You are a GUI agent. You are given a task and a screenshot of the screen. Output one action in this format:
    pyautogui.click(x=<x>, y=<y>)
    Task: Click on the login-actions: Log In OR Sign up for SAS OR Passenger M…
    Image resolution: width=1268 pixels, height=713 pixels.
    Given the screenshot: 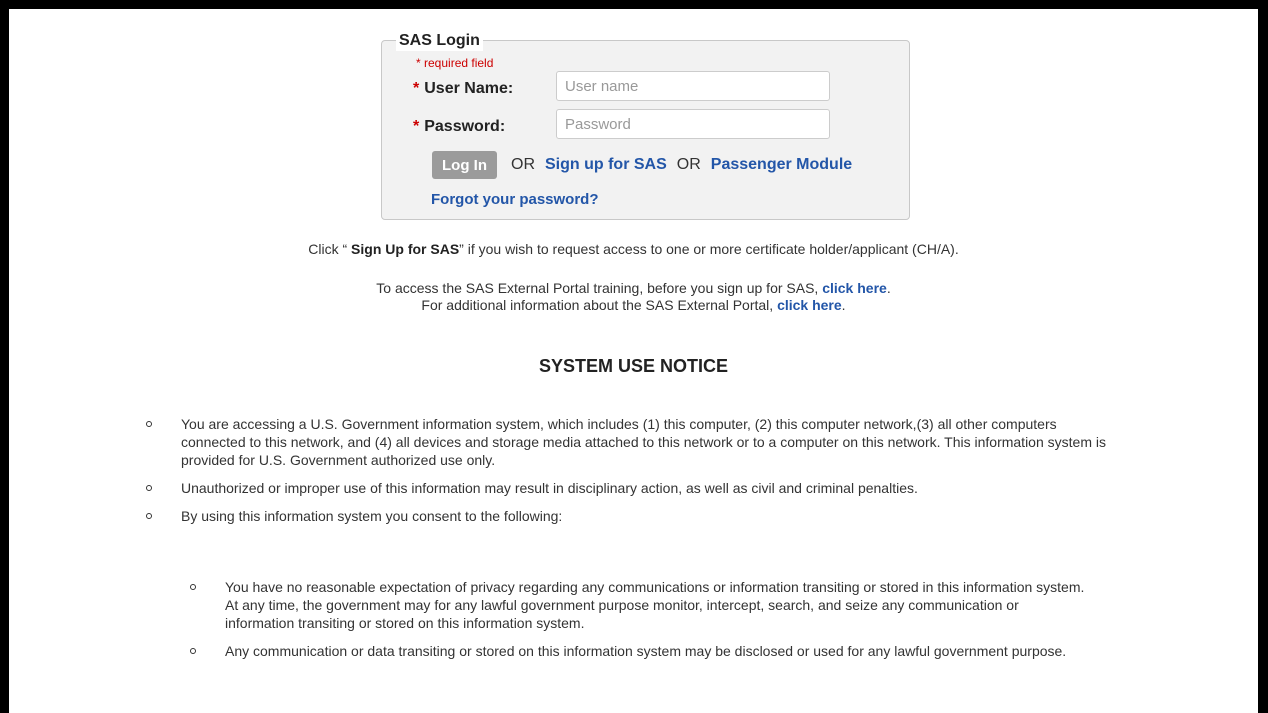 What is the action you would take?
    pyautogui.click(x=647, y=165)
    